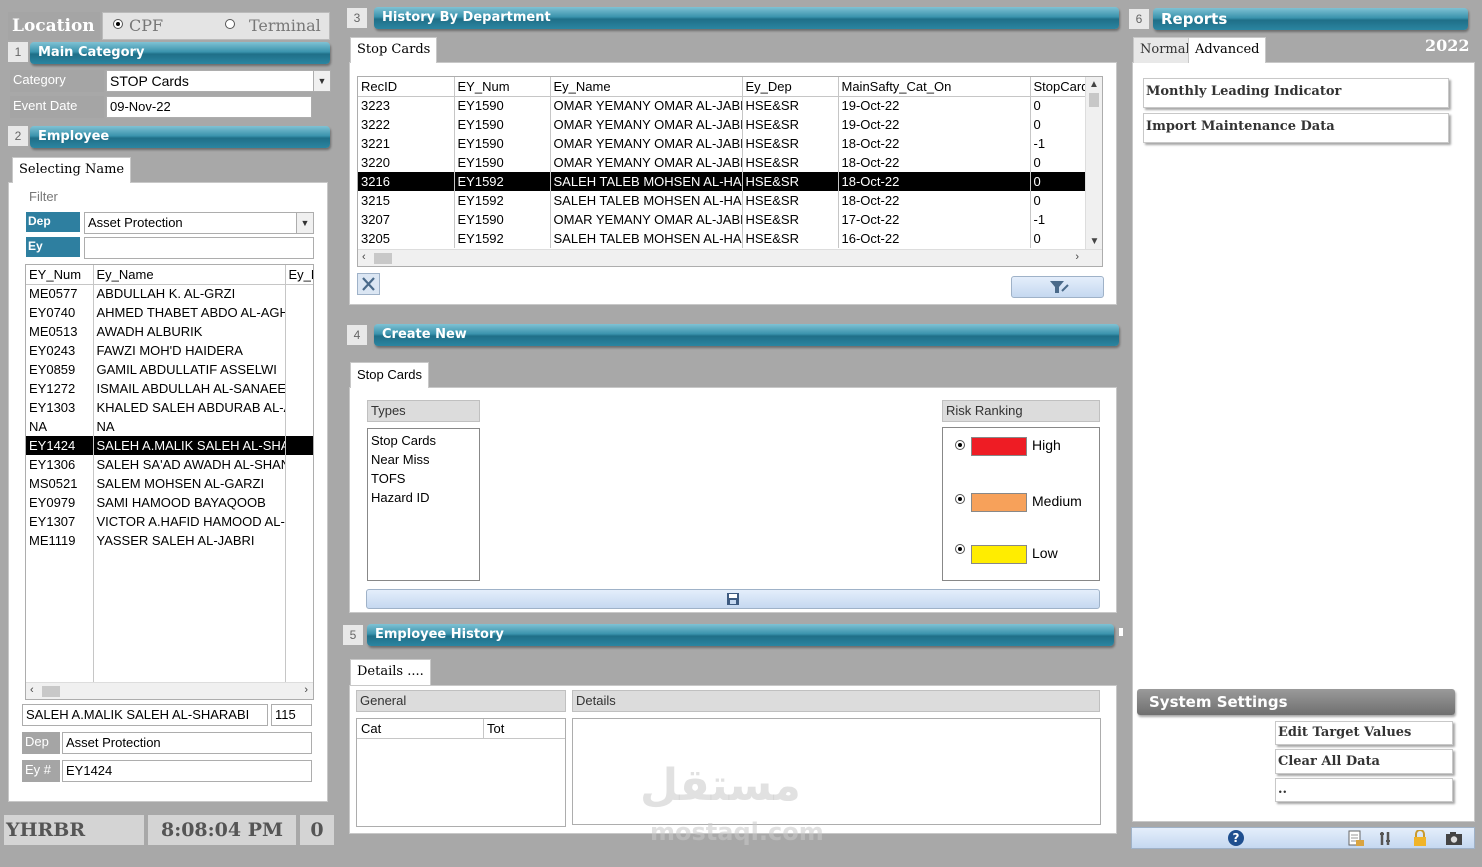 Image resolution: width=1482 pixels, height=867 pixels. I want to click on filter-button, so click(1057, 287).